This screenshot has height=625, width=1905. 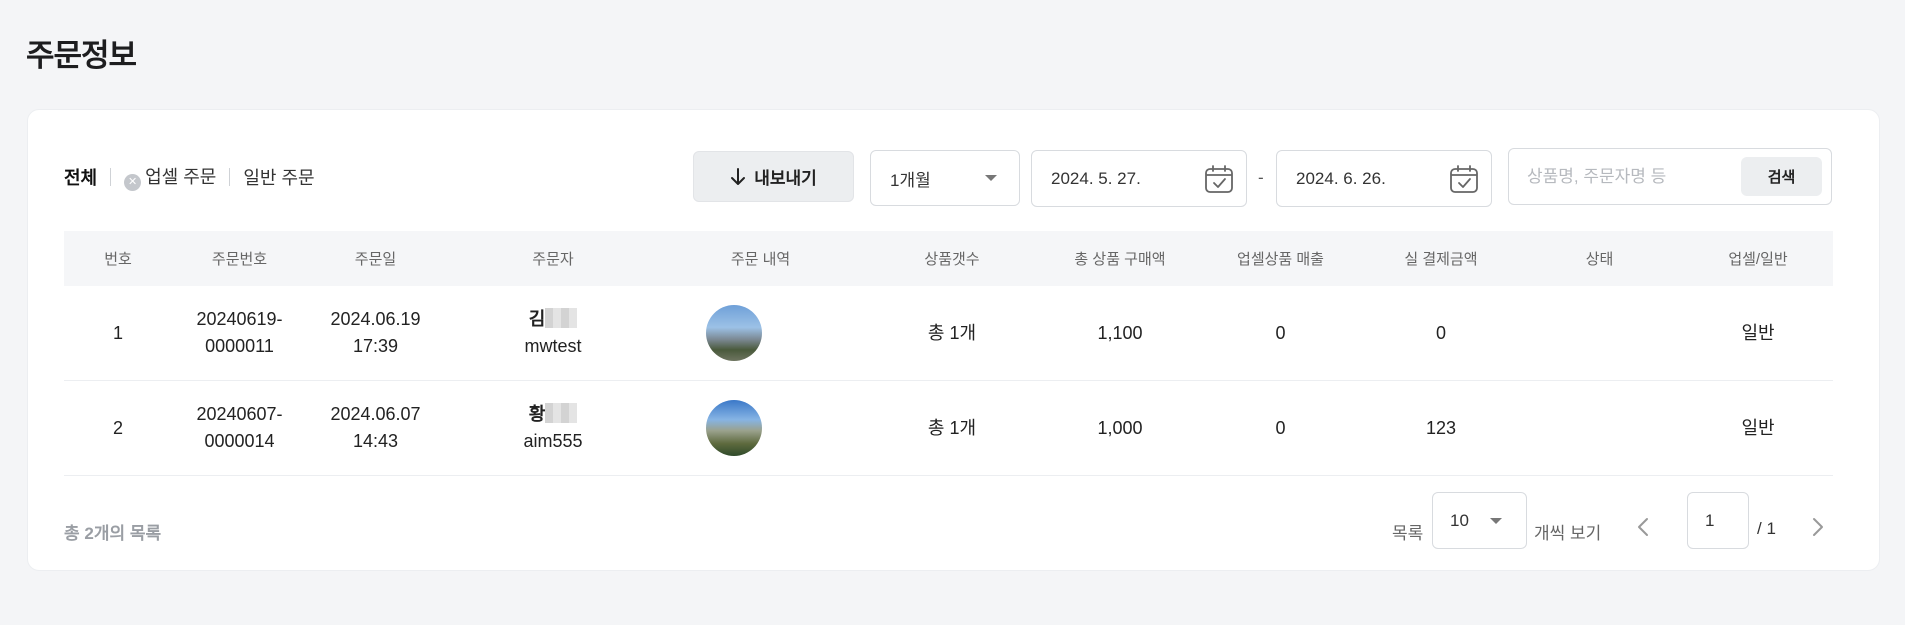 What do you see at coordinates (1568, 533) in the screenshot?
I see `per-page-label: 개씩 보기` at bounding box center [1568, 533].